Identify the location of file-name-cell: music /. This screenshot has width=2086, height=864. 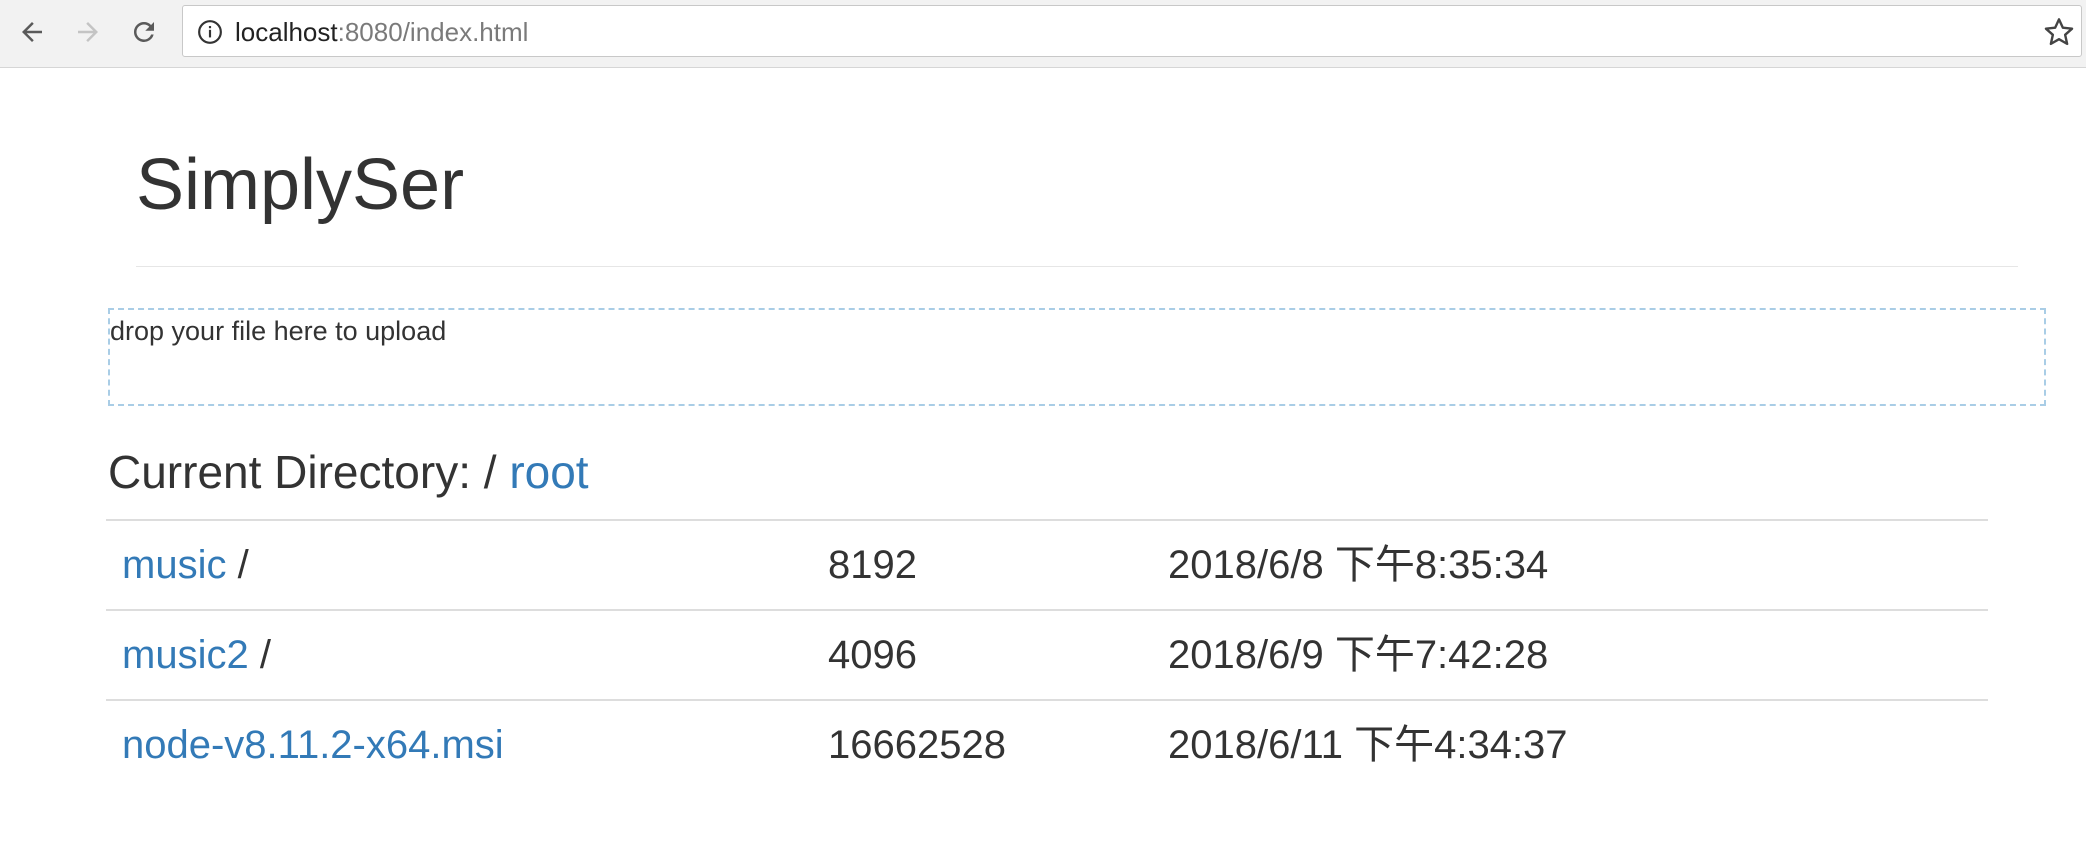
(459, 564).